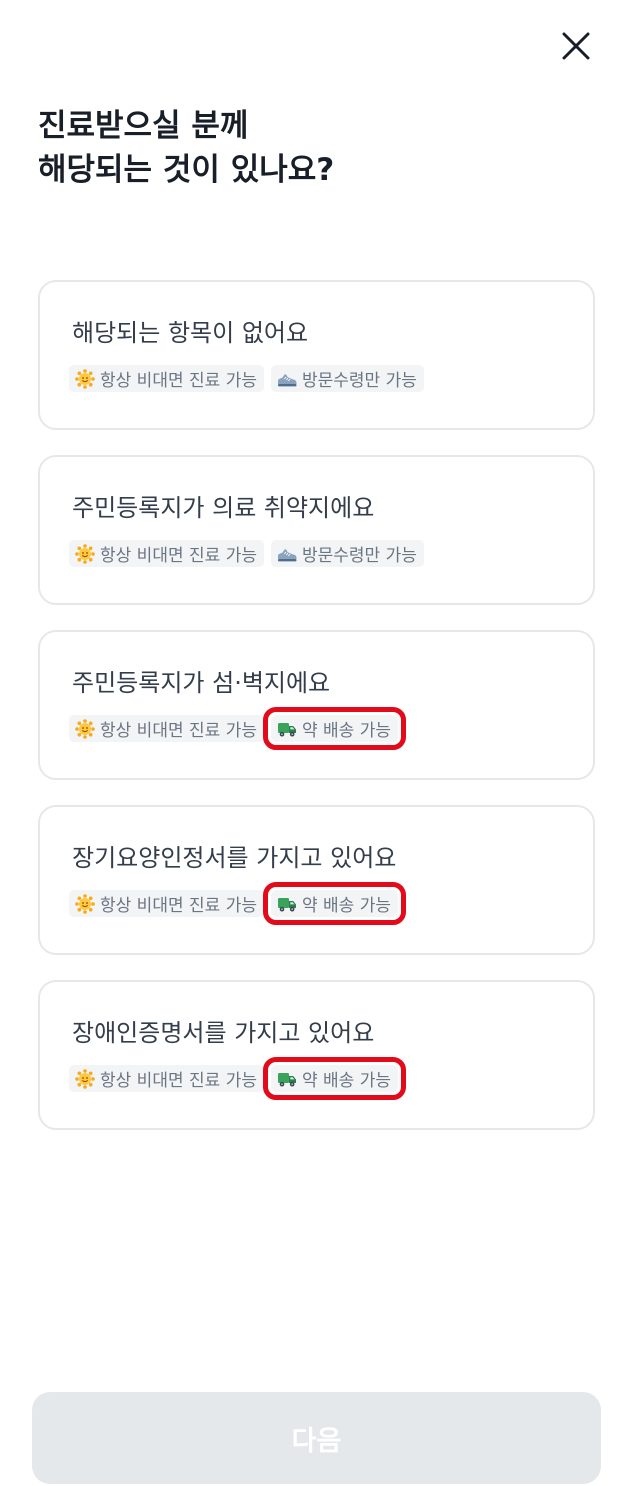 The image size is (633, 1486). I want to click on close-icon, so click(576, 46).